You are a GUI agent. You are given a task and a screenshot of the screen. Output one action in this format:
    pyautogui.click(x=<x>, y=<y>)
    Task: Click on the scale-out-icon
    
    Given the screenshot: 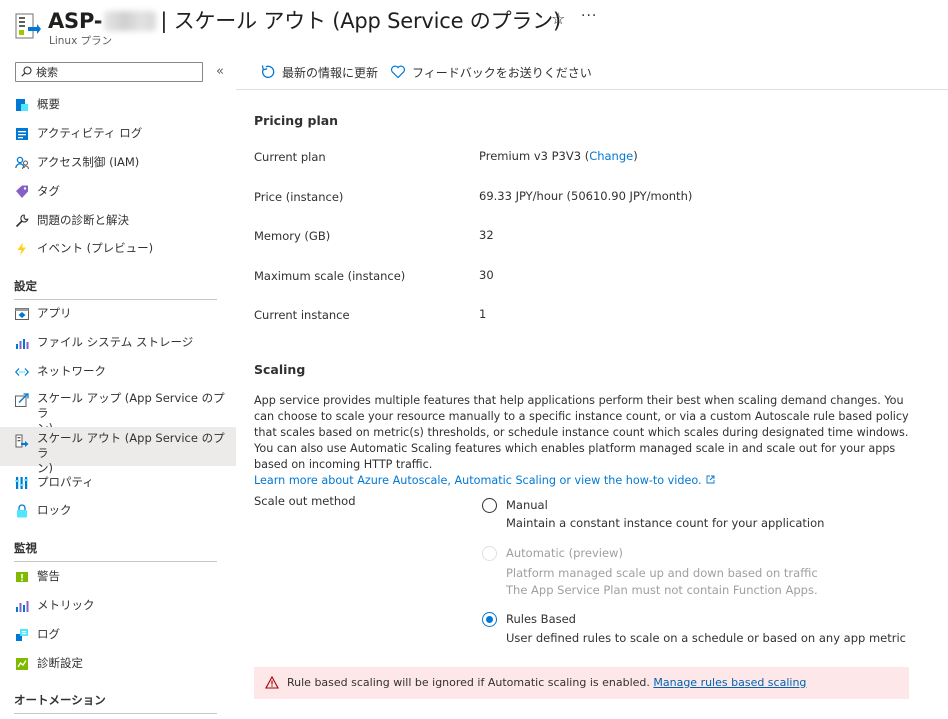 What is the action you would take?
    pyautogui.click(x=22, y=441)
    